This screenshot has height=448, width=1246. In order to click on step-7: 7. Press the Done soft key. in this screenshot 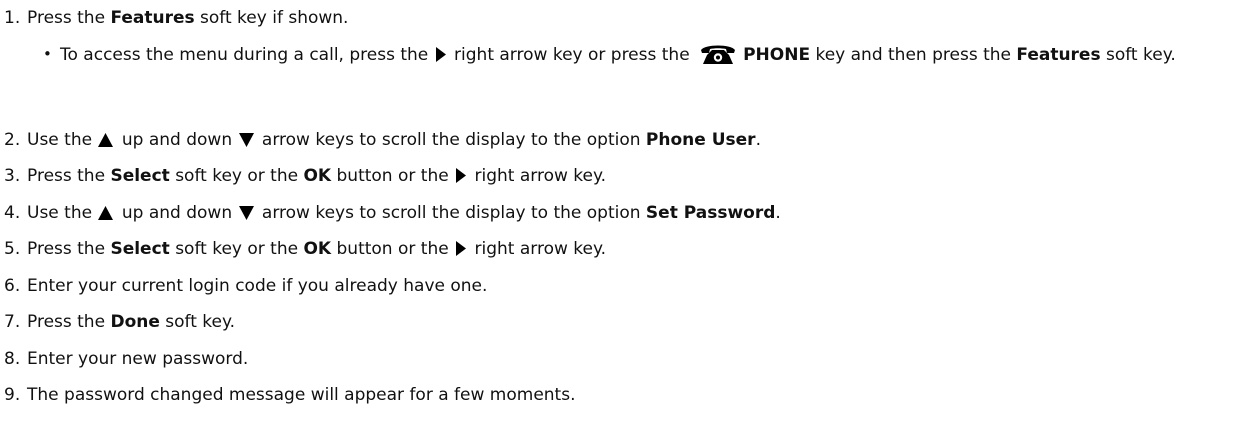, I will do `click(622, 322)`.